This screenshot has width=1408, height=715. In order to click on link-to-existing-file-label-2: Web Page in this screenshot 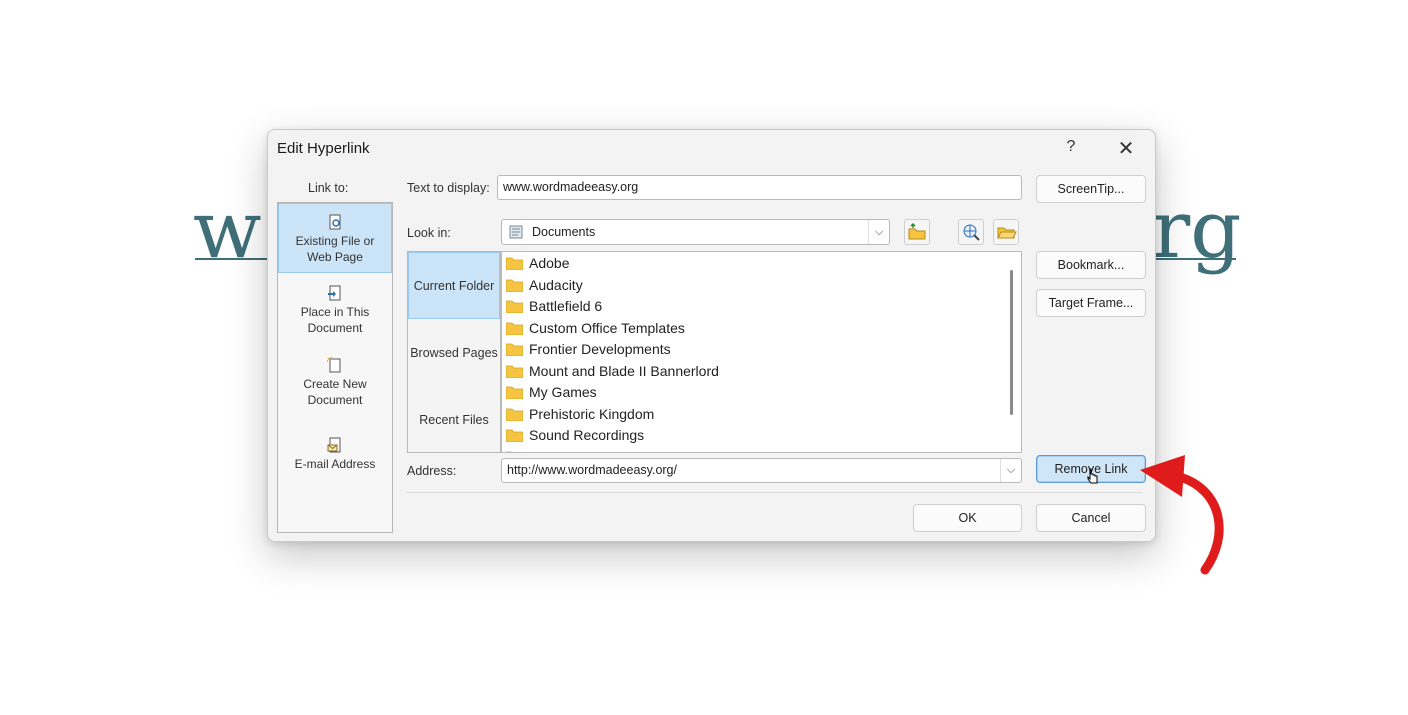, I will do `click(335, 257)`.